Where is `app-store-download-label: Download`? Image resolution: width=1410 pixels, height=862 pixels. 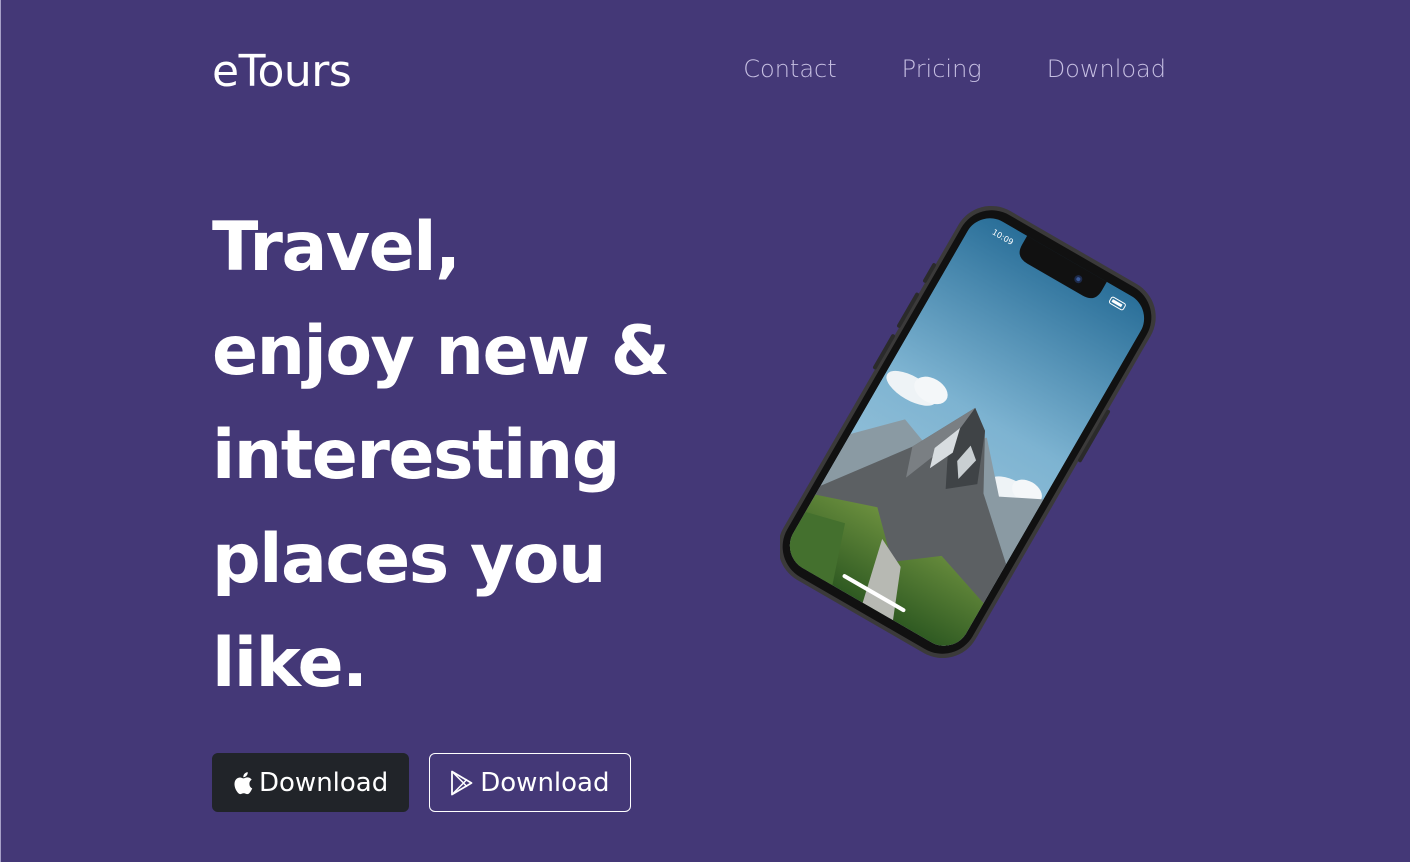 app-store-download-label: Download is located at coordinates (324, 782).